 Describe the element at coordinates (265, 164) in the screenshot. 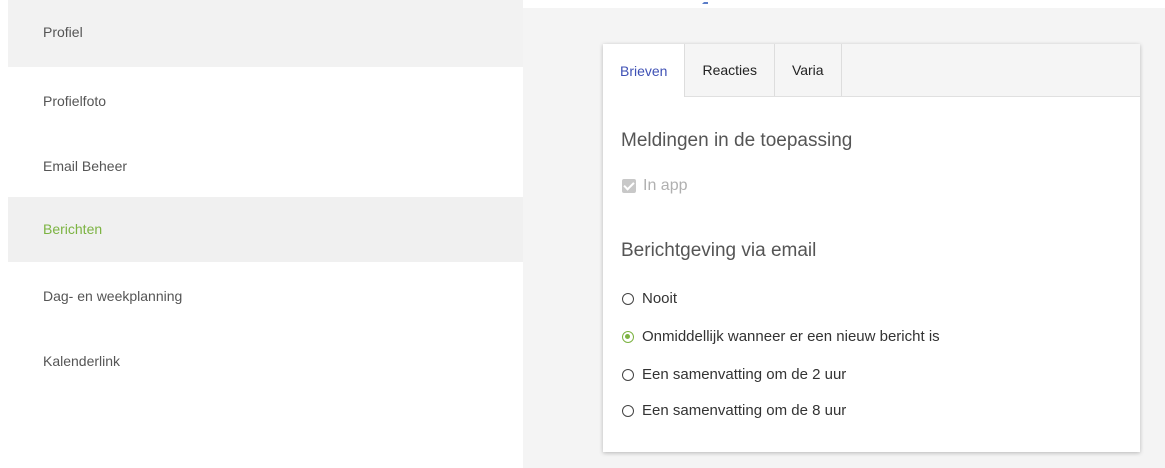

I see `sidebar-item-email-beheer: Email Beheer` at that location.